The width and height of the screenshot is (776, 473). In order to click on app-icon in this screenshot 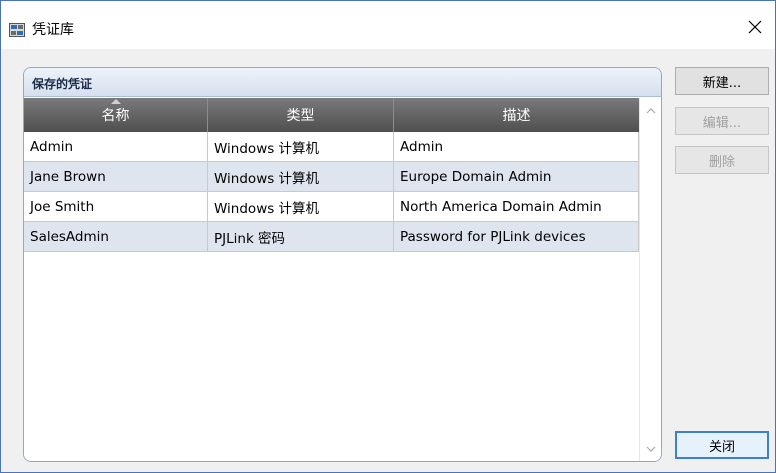, I will do `click(17, 30)`.